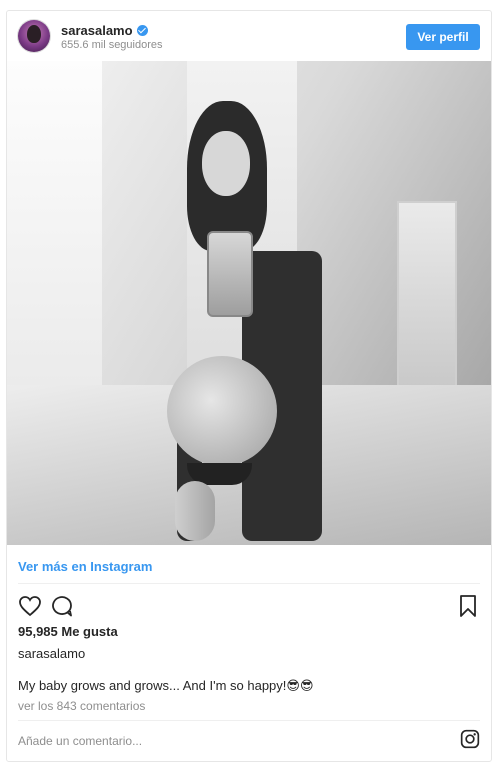  I want to click on verified-badge-icon, so click(142, 30).